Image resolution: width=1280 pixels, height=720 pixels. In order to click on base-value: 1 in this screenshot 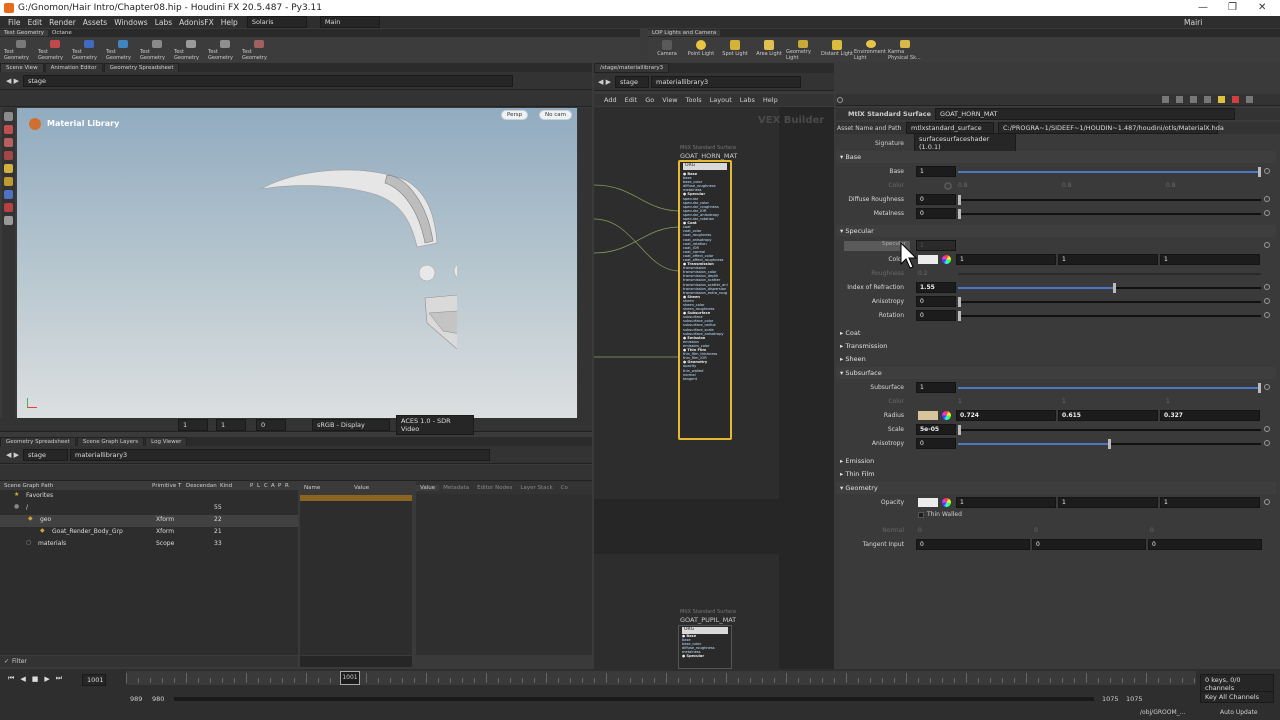, I will do `click(936, 171)`.